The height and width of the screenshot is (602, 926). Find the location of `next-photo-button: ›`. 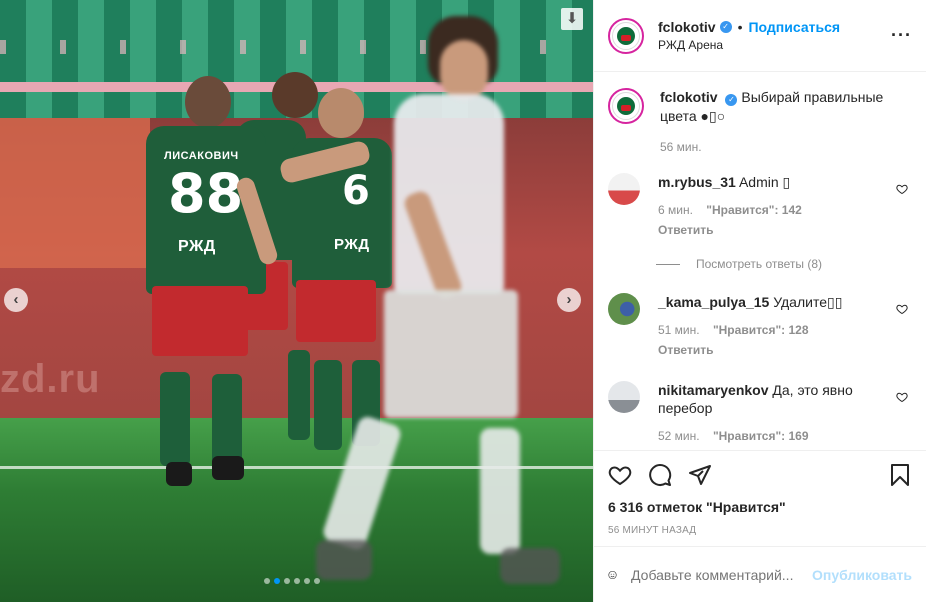

next-photo-button: › is located at coordinates (569, 300).